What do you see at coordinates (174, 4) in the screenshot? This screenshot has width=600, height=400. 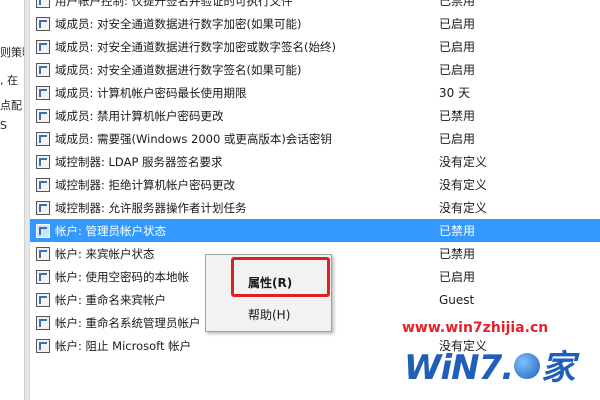 I see `policy-name: 用户帐户控制: 仅提升签名并验证的可执行文件` at bounding box center [174, 4].